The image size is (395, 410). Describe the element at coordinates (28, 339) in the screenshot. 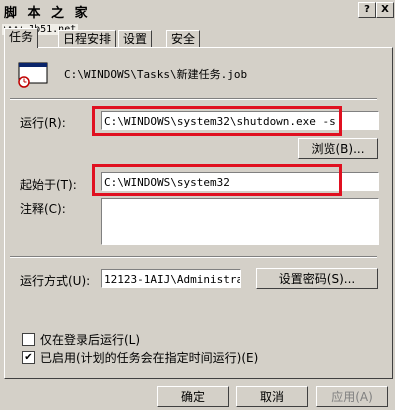

I see `only-logged-on-checkbox` at that location.